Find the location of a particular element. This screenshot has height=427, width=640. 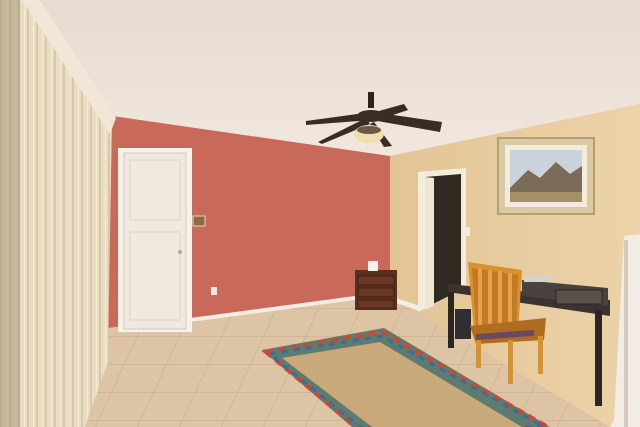

closet-door is located at coordinates (155, 241).